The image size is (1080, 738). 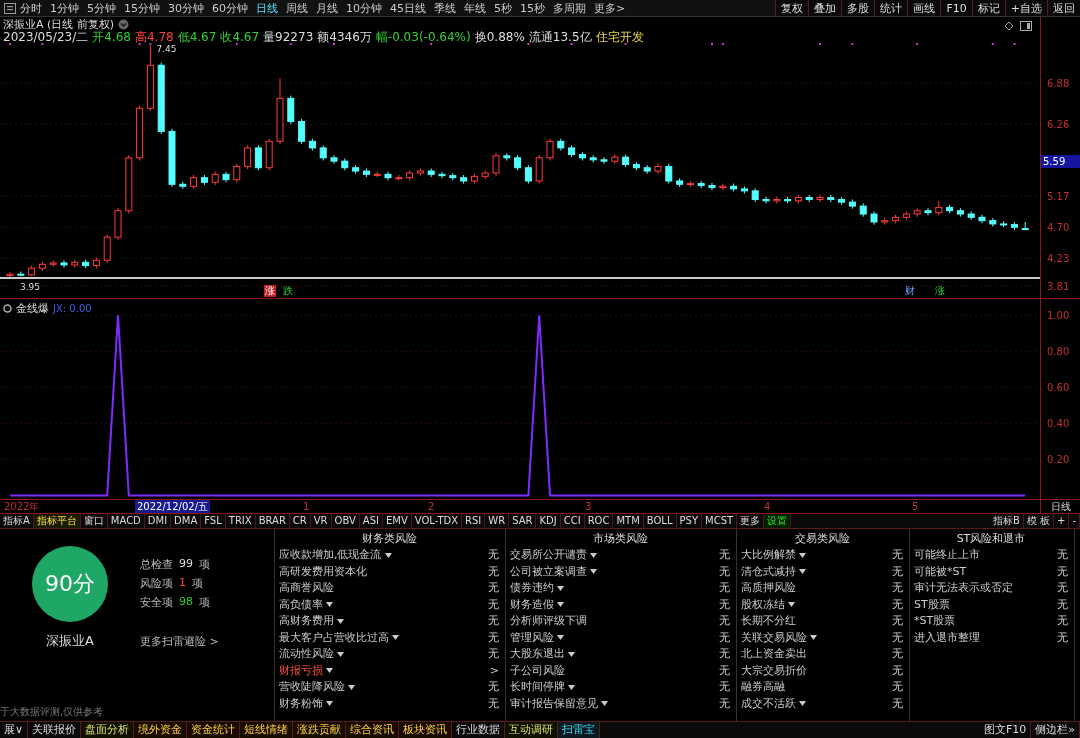 What do you see at coordinates (532, 588) in the screenshot?
I see `risk-item: 债券违约` at bounding box center [532, 588].